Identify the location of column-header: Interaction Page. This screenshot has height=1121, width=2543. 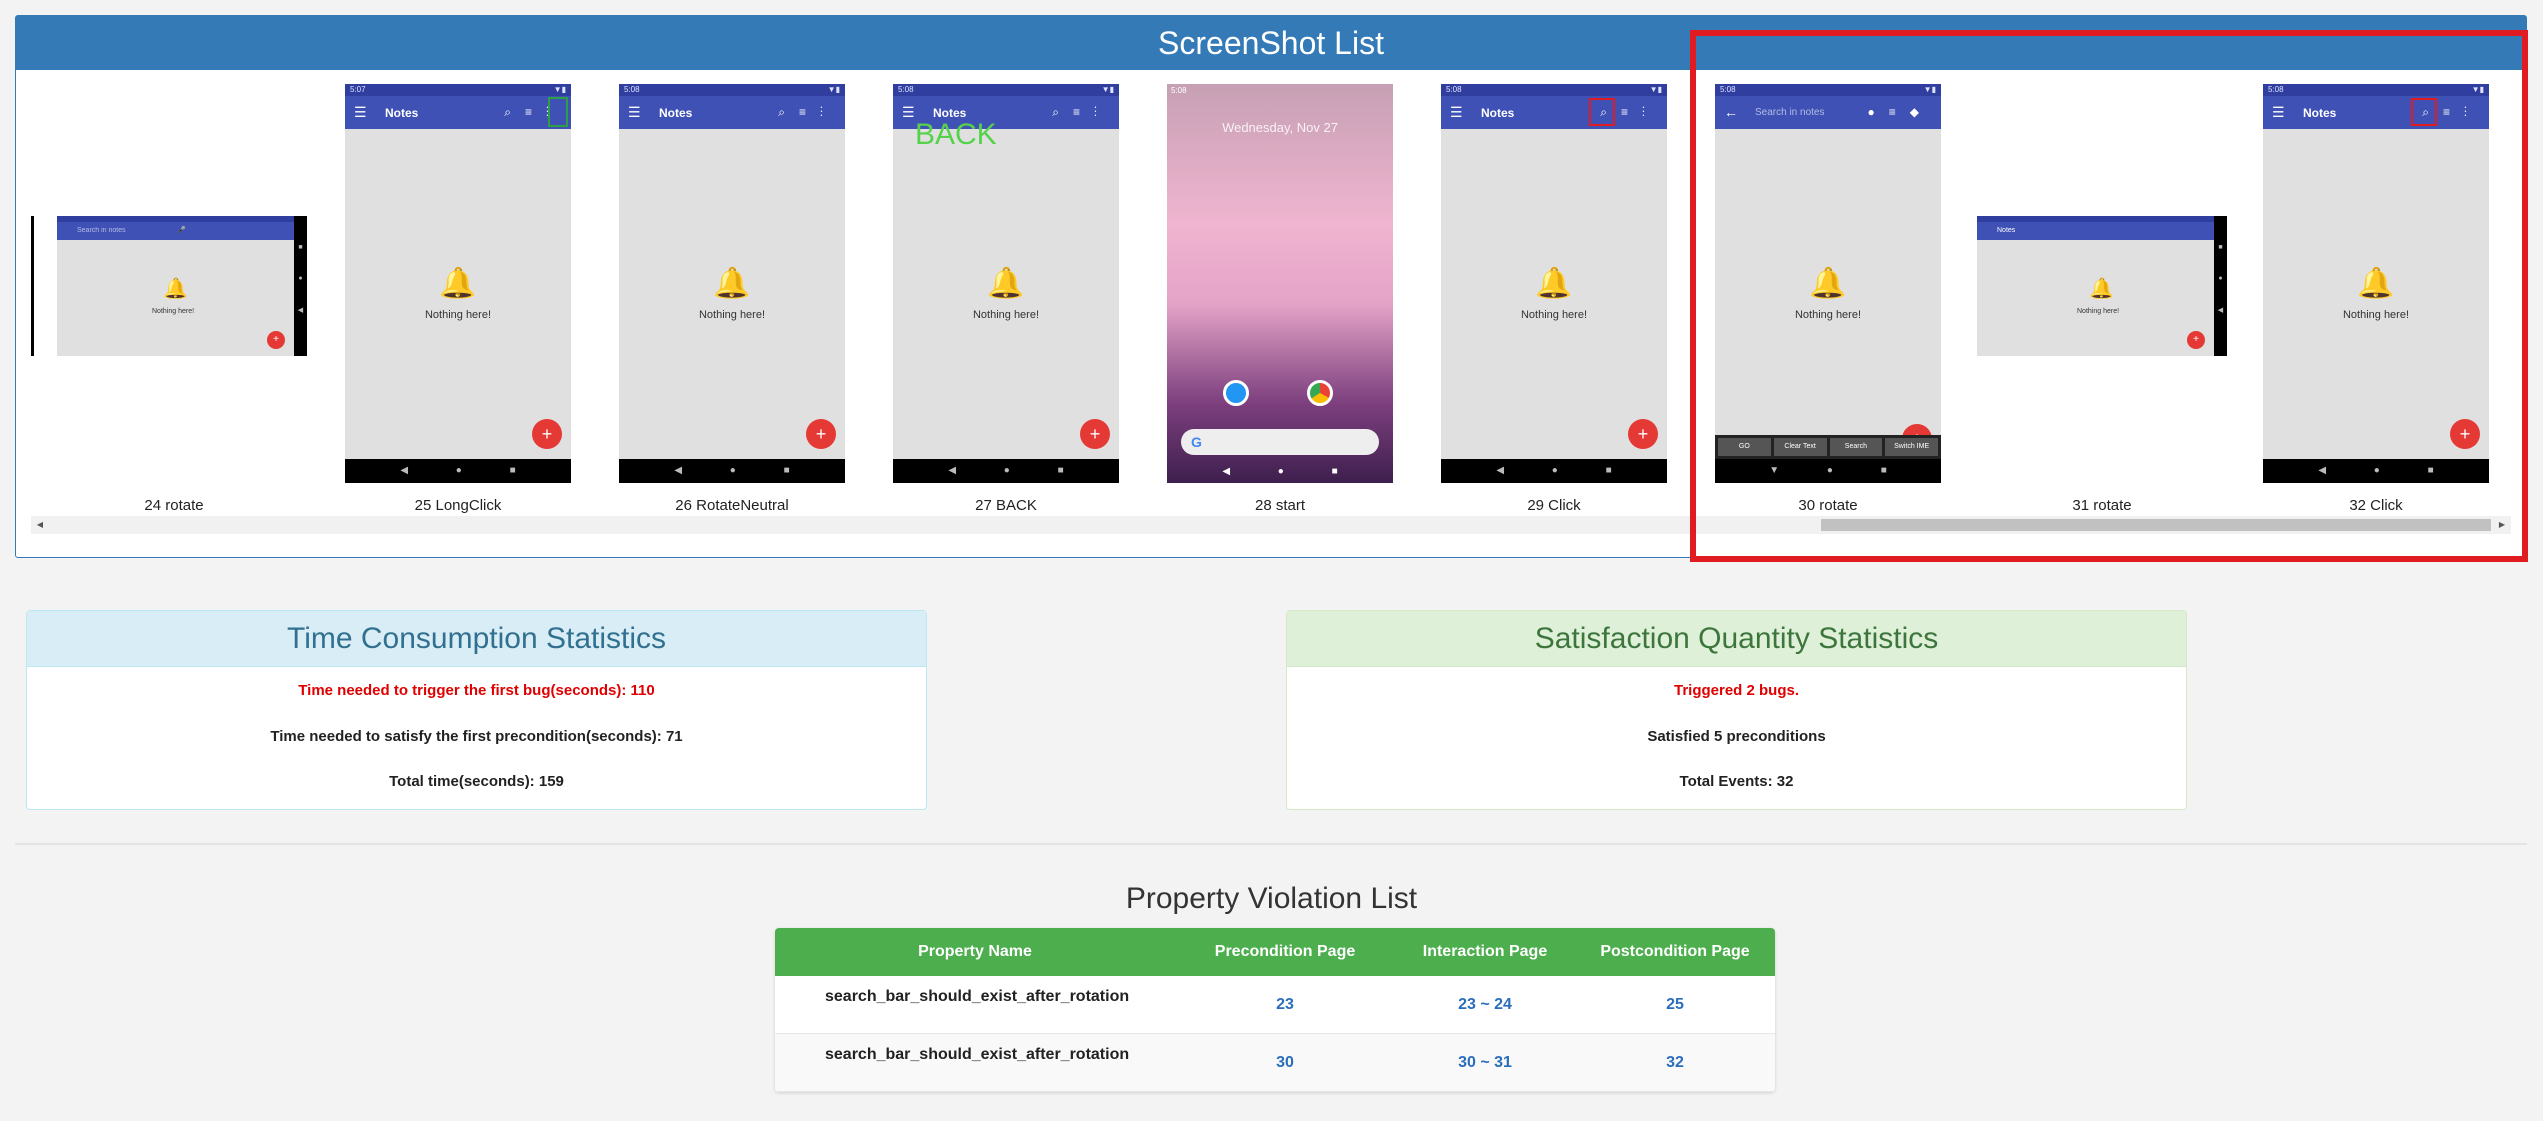
(1485, 951).